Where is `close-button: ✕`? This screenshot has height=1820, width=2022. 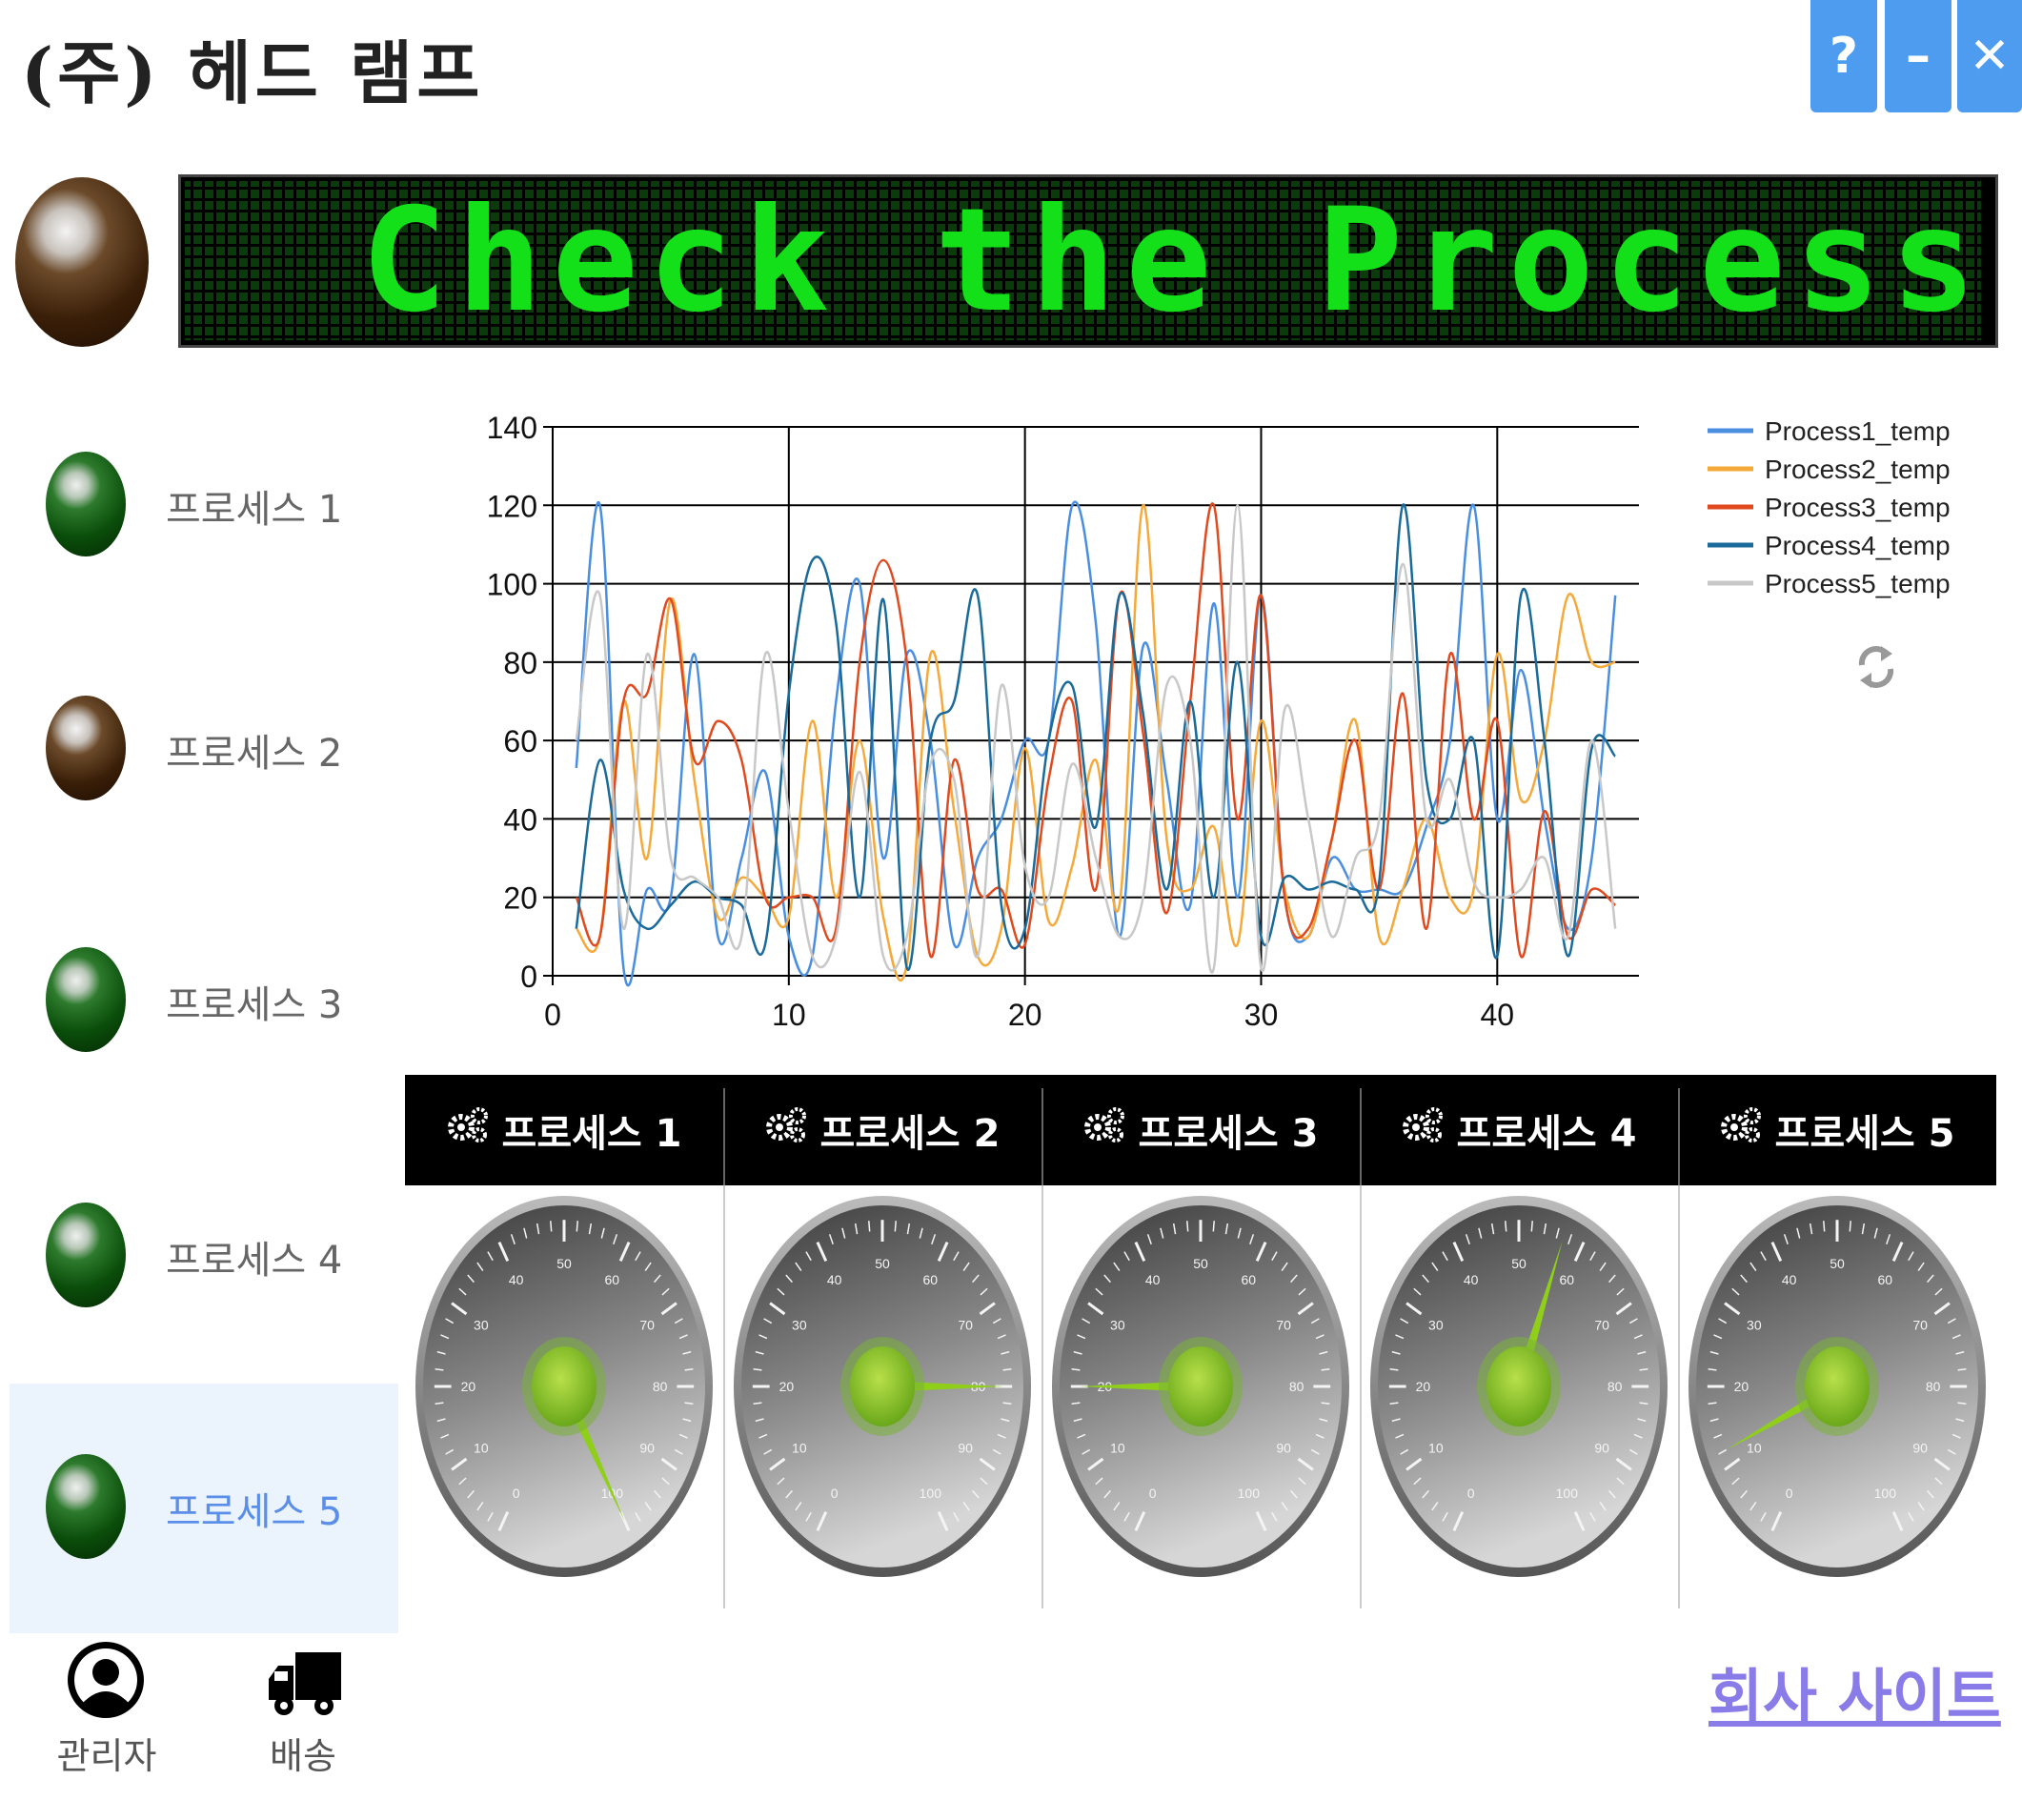 close-button: ✕ is located at coordinates (1990, 56).